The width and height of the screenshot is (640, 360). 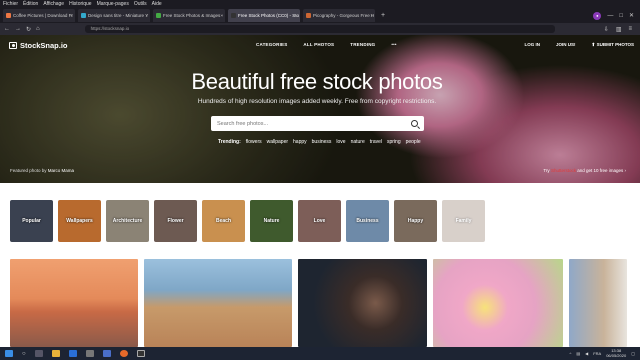 What do you see at coordinates (546, 170) in the screenshot?
I see `promo-prefix: Try` at bounding box center [546, 170].